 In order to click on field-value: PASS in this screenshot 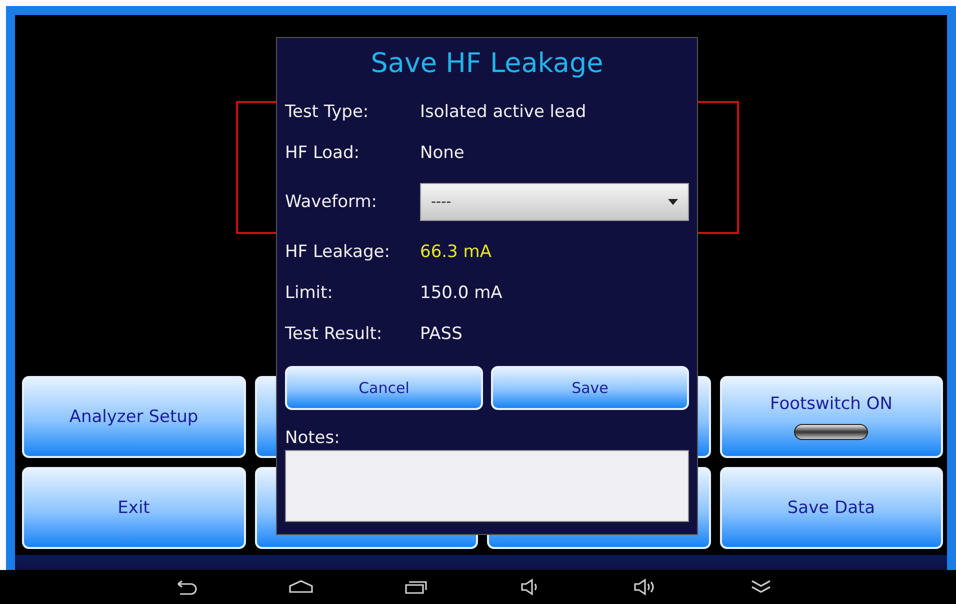, I will do `click(441, 334)`.